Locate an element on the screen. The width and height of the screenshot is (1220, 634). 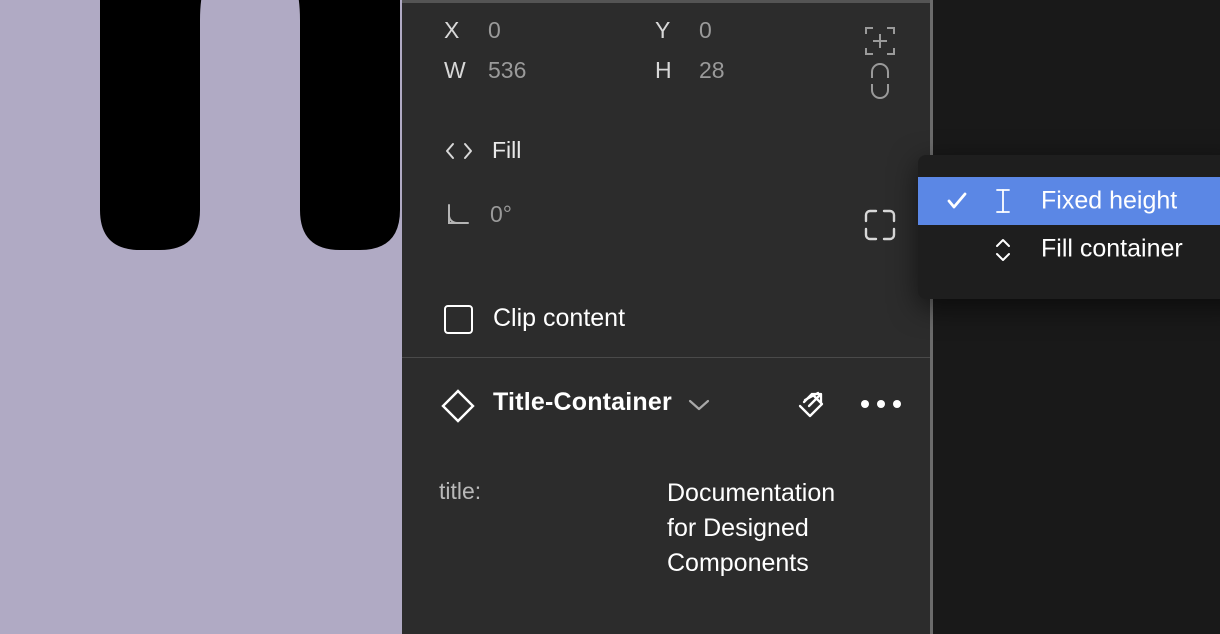
component-name: Title-Container is located at coordinates (582, 402).